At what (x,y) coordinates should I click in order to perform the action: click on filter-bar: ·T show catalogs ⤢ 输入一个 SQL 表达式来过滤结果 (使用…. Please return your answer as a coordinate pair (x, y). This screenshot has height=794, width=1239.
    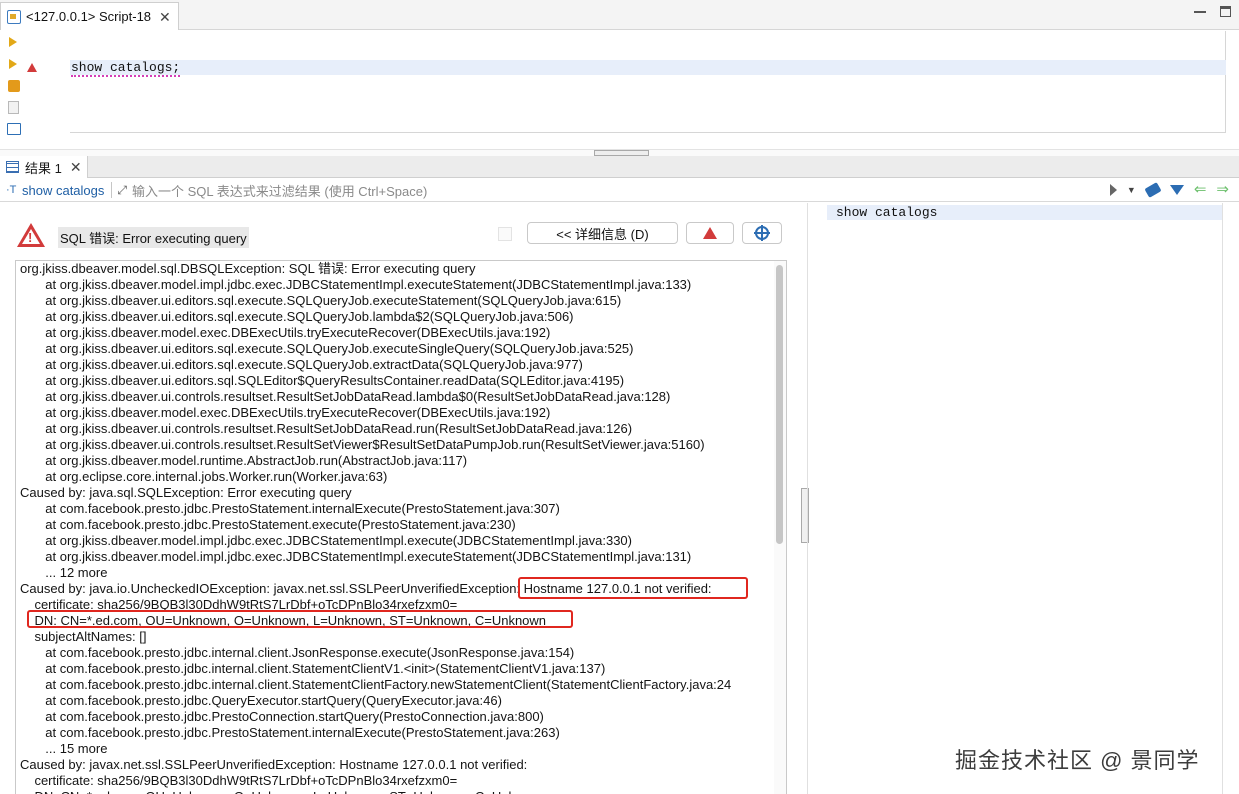
    Looking at the image, I should click on (619, 190).